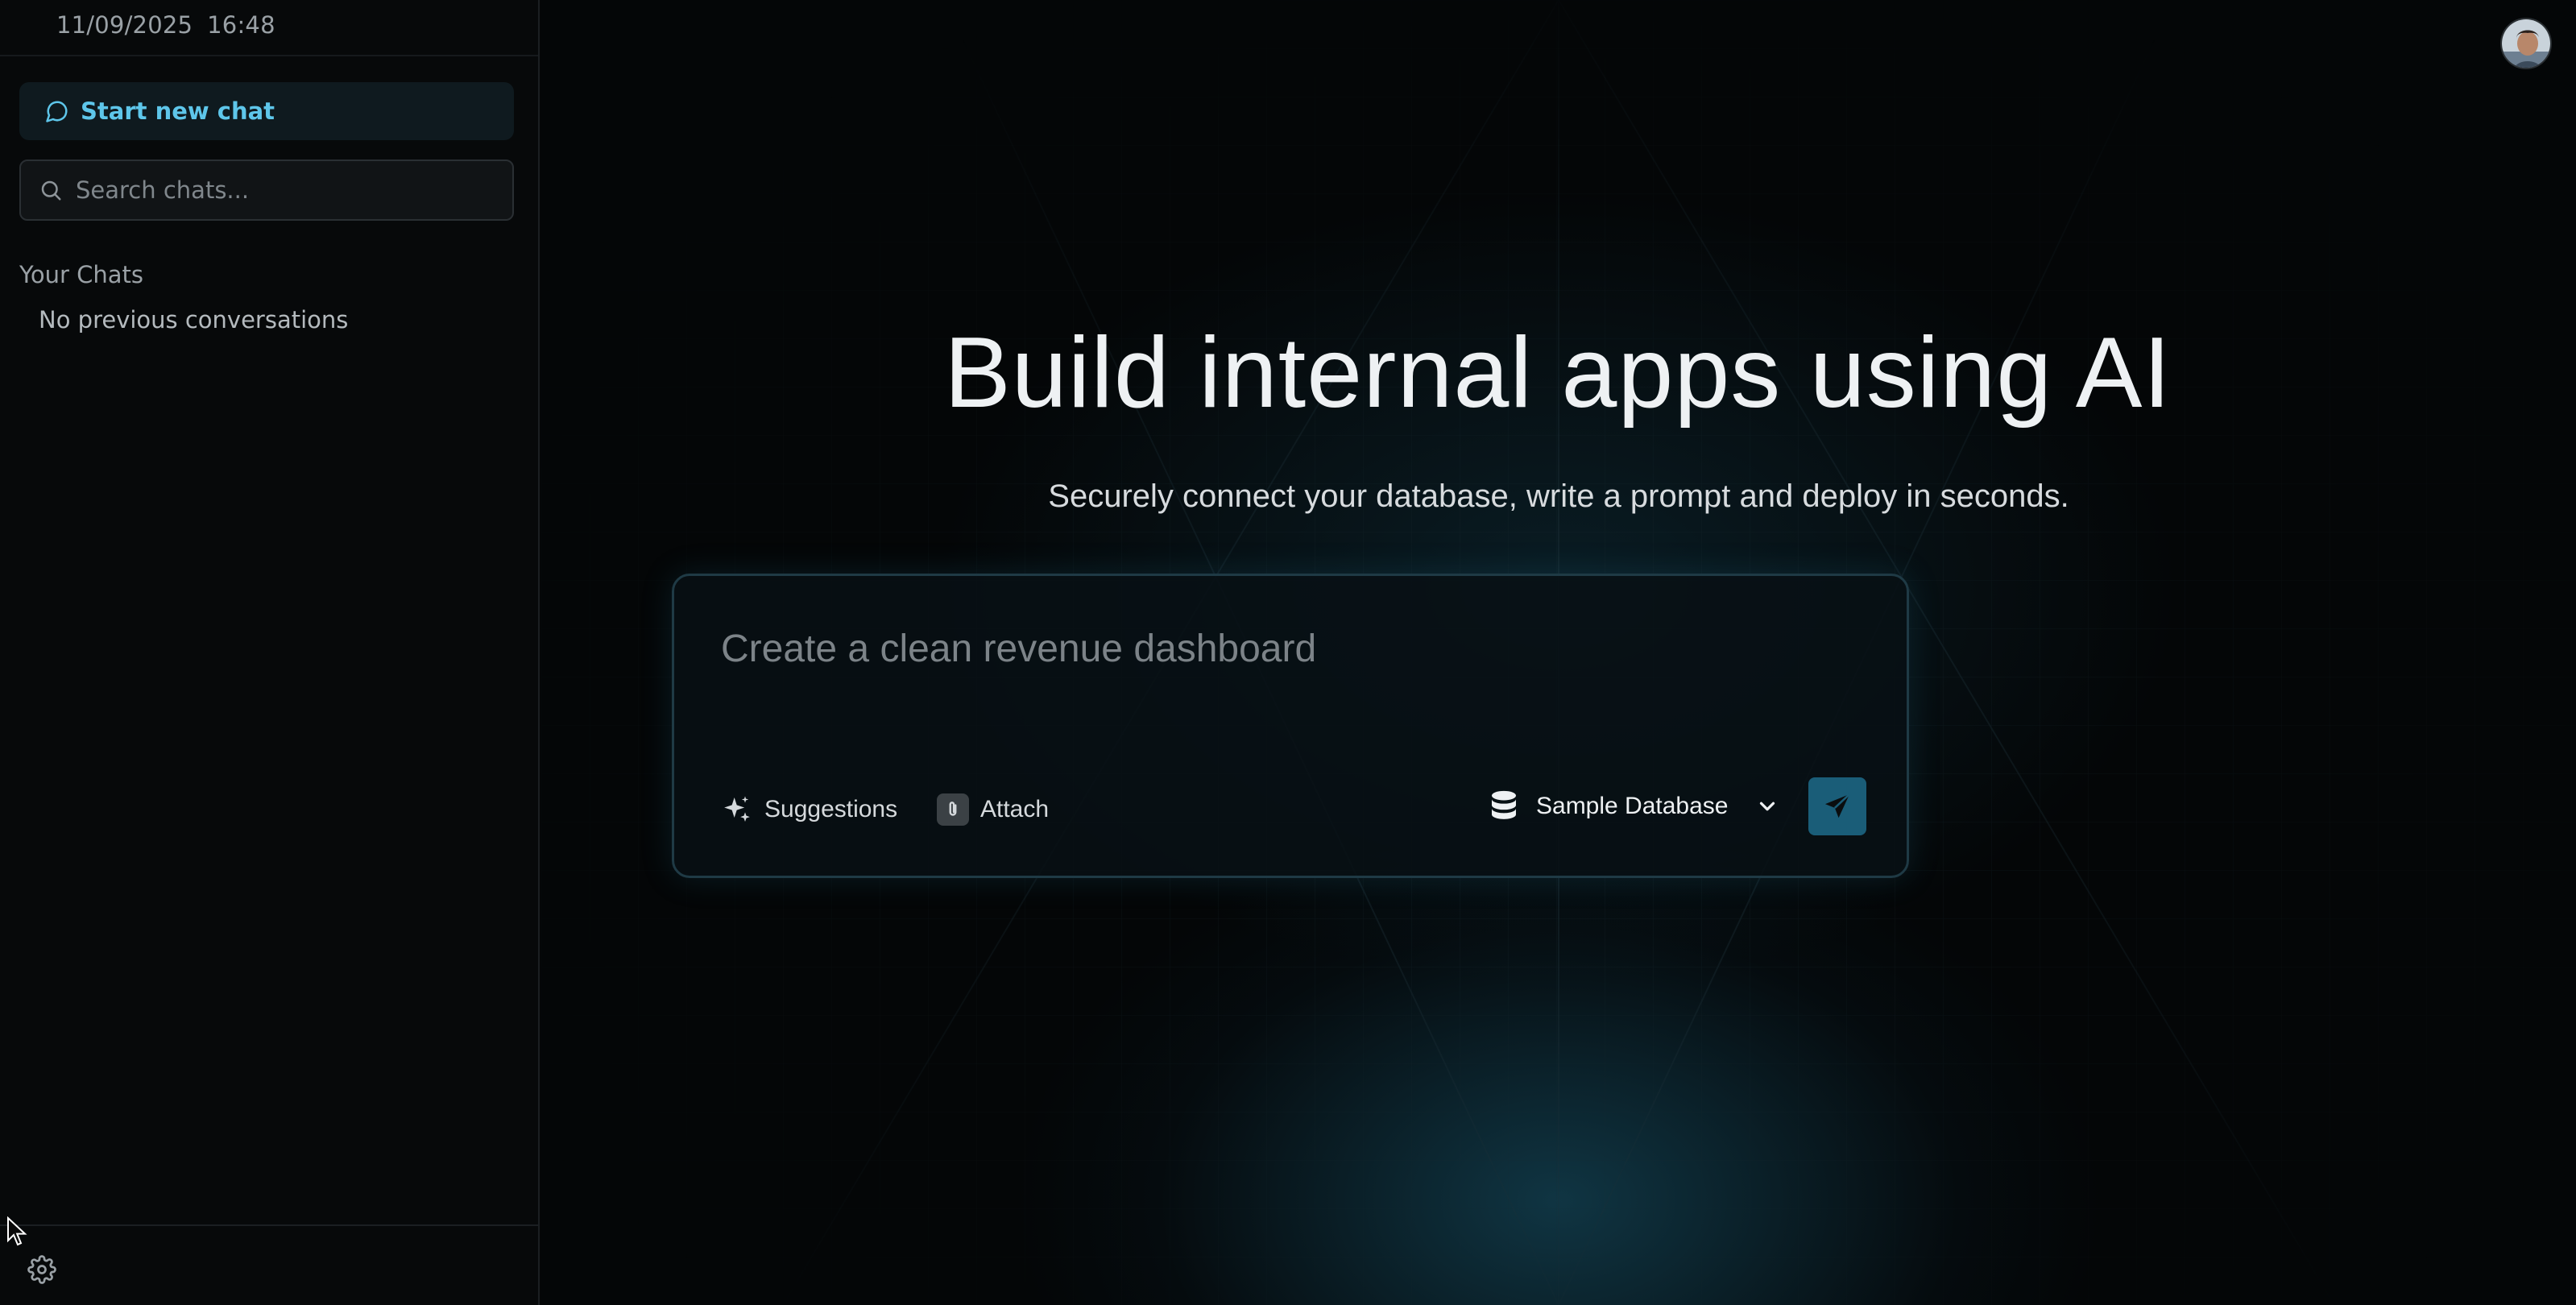 This screenshot has width=2576, height=1305. Describe the element at coordinates (1290, 726) in the screenshot. I see `prompt-box: Suggestions Attach Sample Database` at that location.